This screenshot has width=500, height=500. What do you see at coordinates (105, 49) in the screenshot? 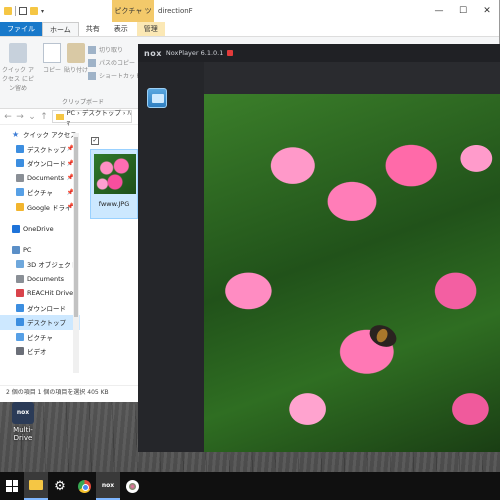
I see `cut-button: 切り取り` at bounding box center [105, 49].